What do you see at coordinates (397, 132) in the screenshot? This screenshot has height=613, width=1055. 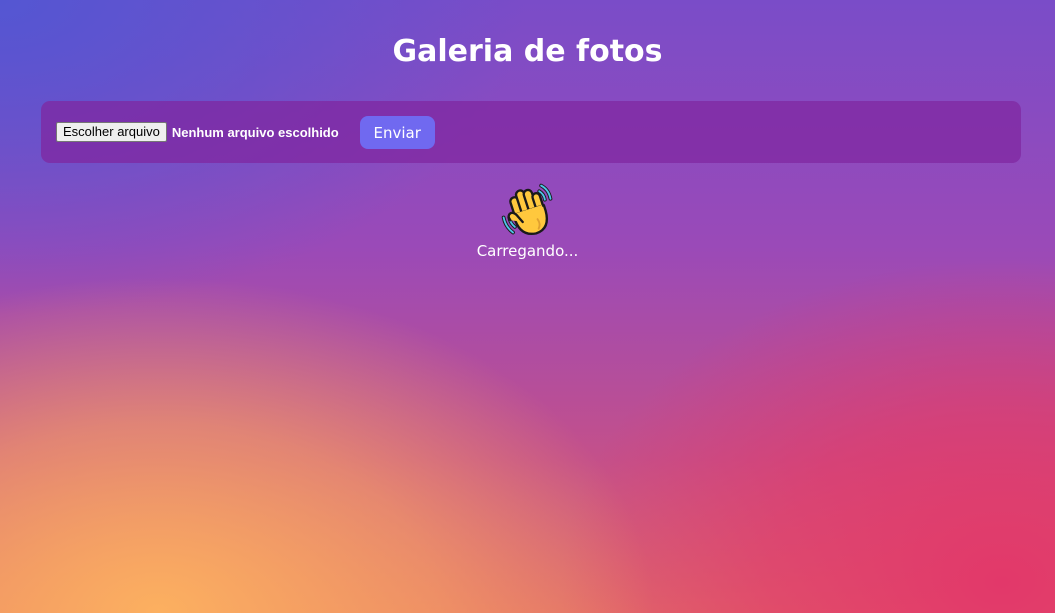 I see `send-button: Enviar` at bounding box center [397, 132].